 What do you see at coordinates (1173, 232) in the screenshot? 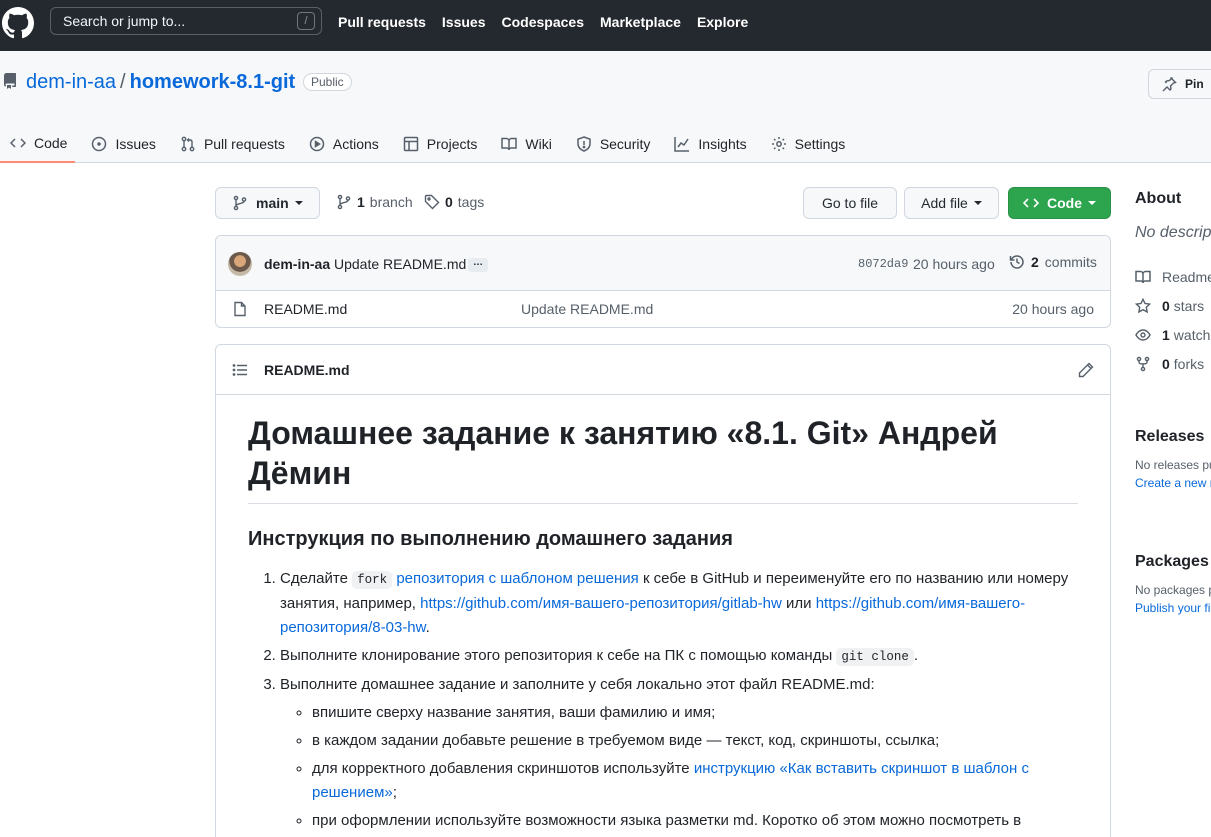
I see `about-description: No descript` at bounding box center [1173, 232].